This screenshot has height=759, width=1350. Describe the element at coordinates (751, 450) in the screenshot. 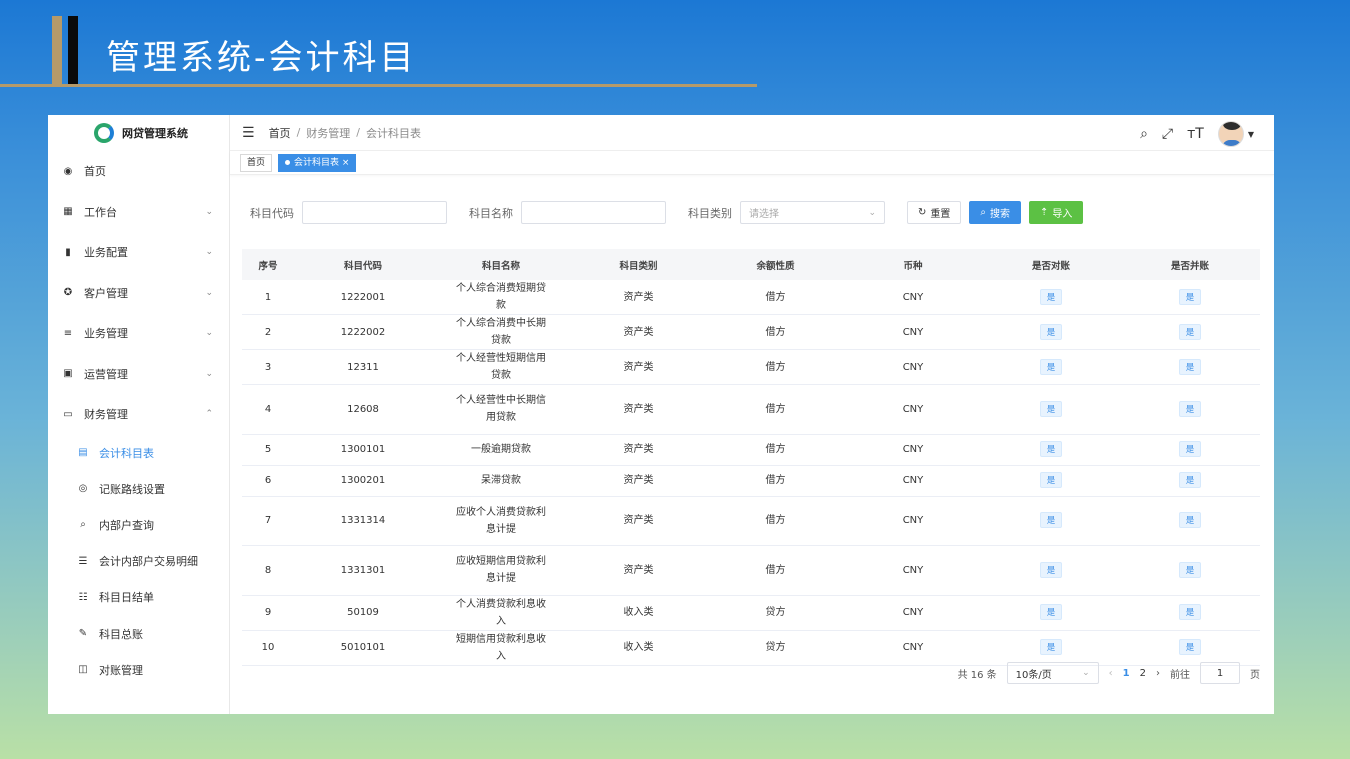

I see `table-row: 5 1300101 一般逾期贷款 资产类 借方 CNY 是 是` at that location.